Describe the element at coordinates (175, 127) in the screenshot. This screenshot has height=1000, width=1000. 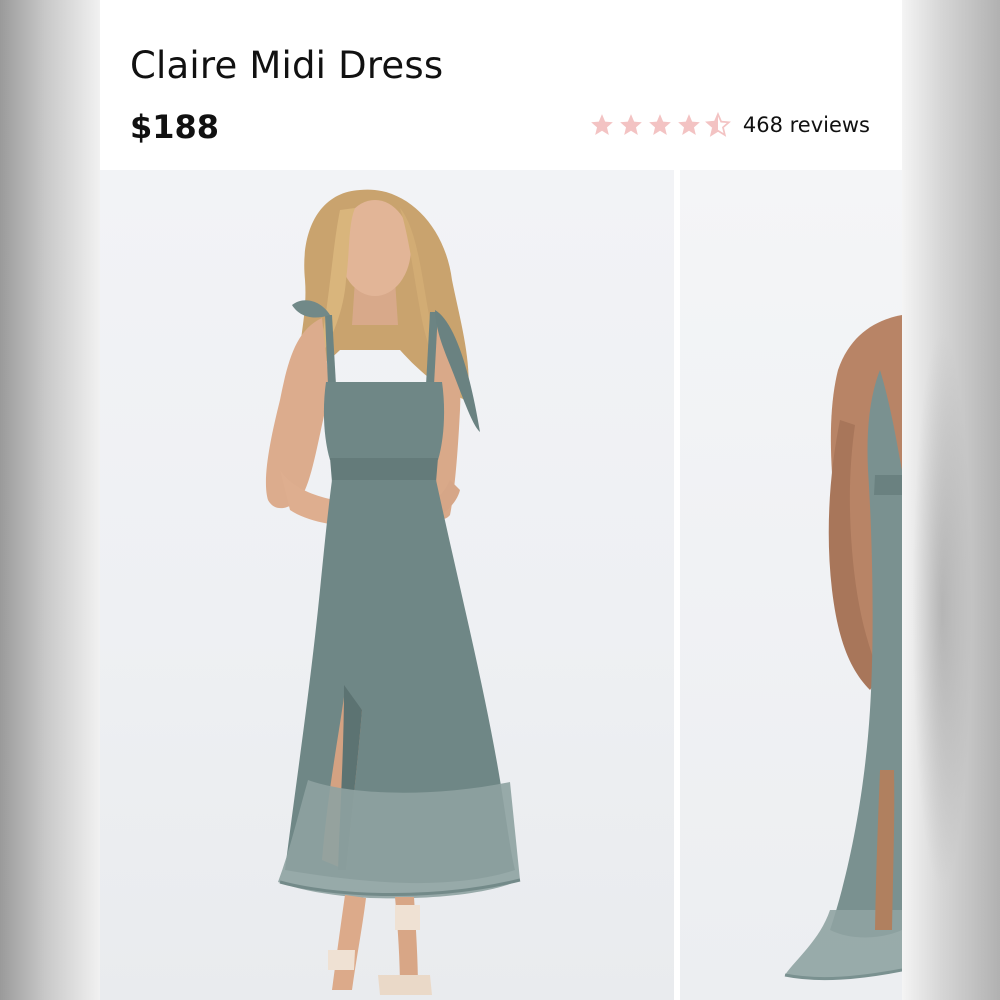
I see `product-price: $188` at that location.